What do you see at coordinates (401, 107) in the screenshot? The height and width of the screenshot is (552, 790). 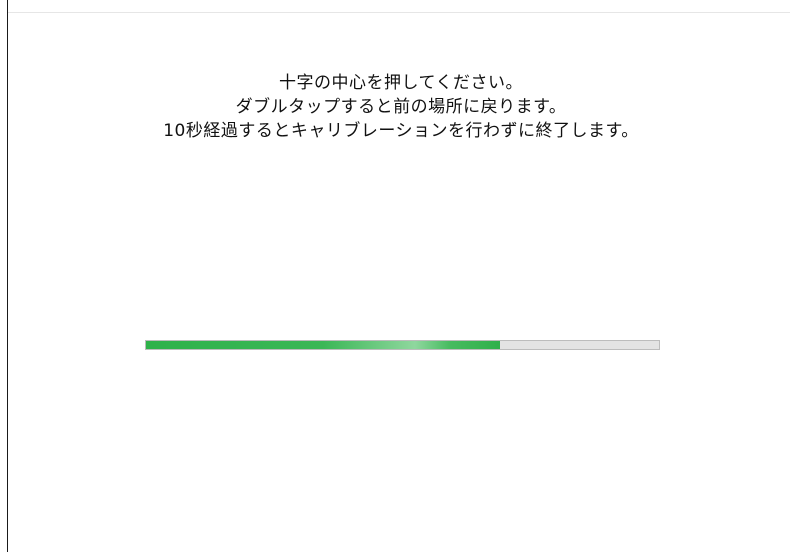 I see `instruction-double-tap: ダブルタップすると前の場所に戻ります。` at bounding box center [401, 107].